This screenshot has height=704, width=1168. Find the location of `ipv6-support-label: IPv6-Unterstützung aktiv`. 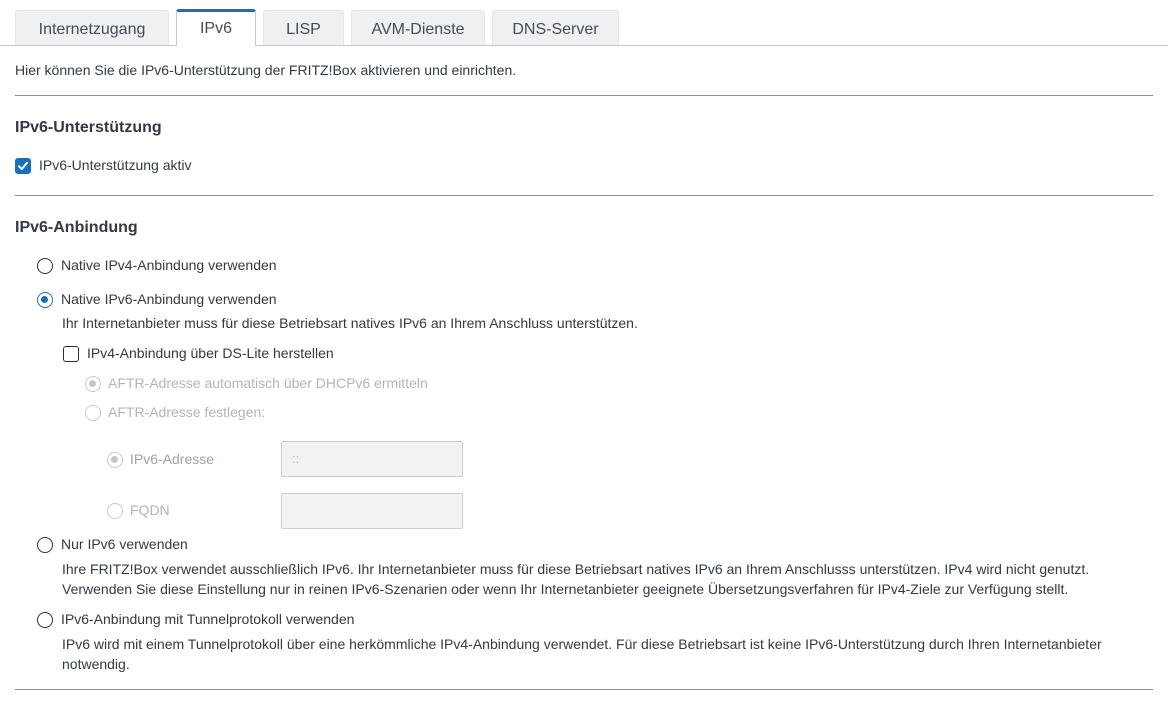

ipv6-support-label: IPv6-Unterstützung aktiv is located at coordinates (115, 165).